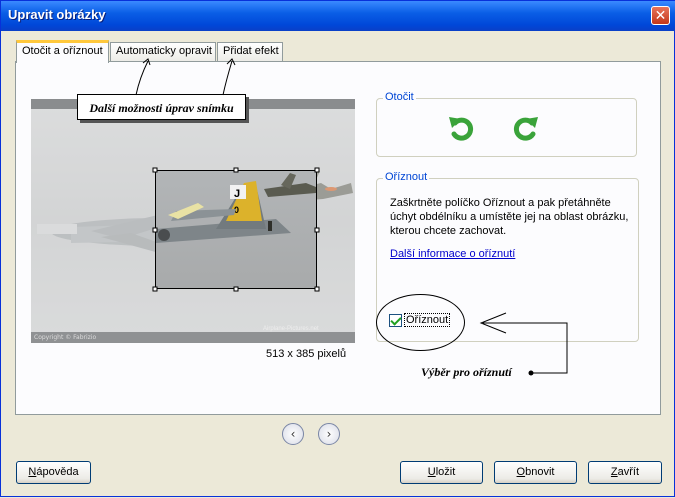 This screenshot has height=498, width=675. I want to click on crop-checkbox, so click(395, 320).